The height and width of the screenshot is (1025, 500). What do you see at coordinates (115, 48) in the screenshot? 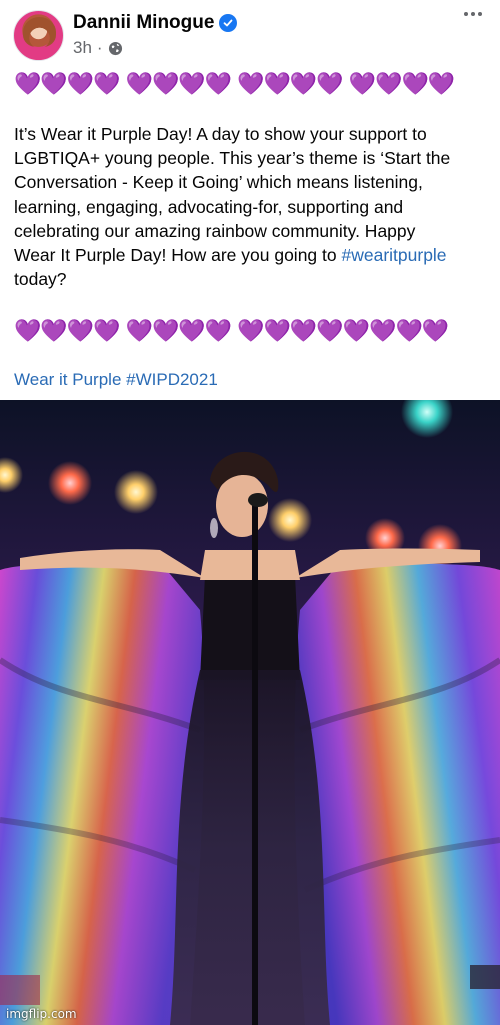
I see `globe-icon` at bounding box center [115, 48].